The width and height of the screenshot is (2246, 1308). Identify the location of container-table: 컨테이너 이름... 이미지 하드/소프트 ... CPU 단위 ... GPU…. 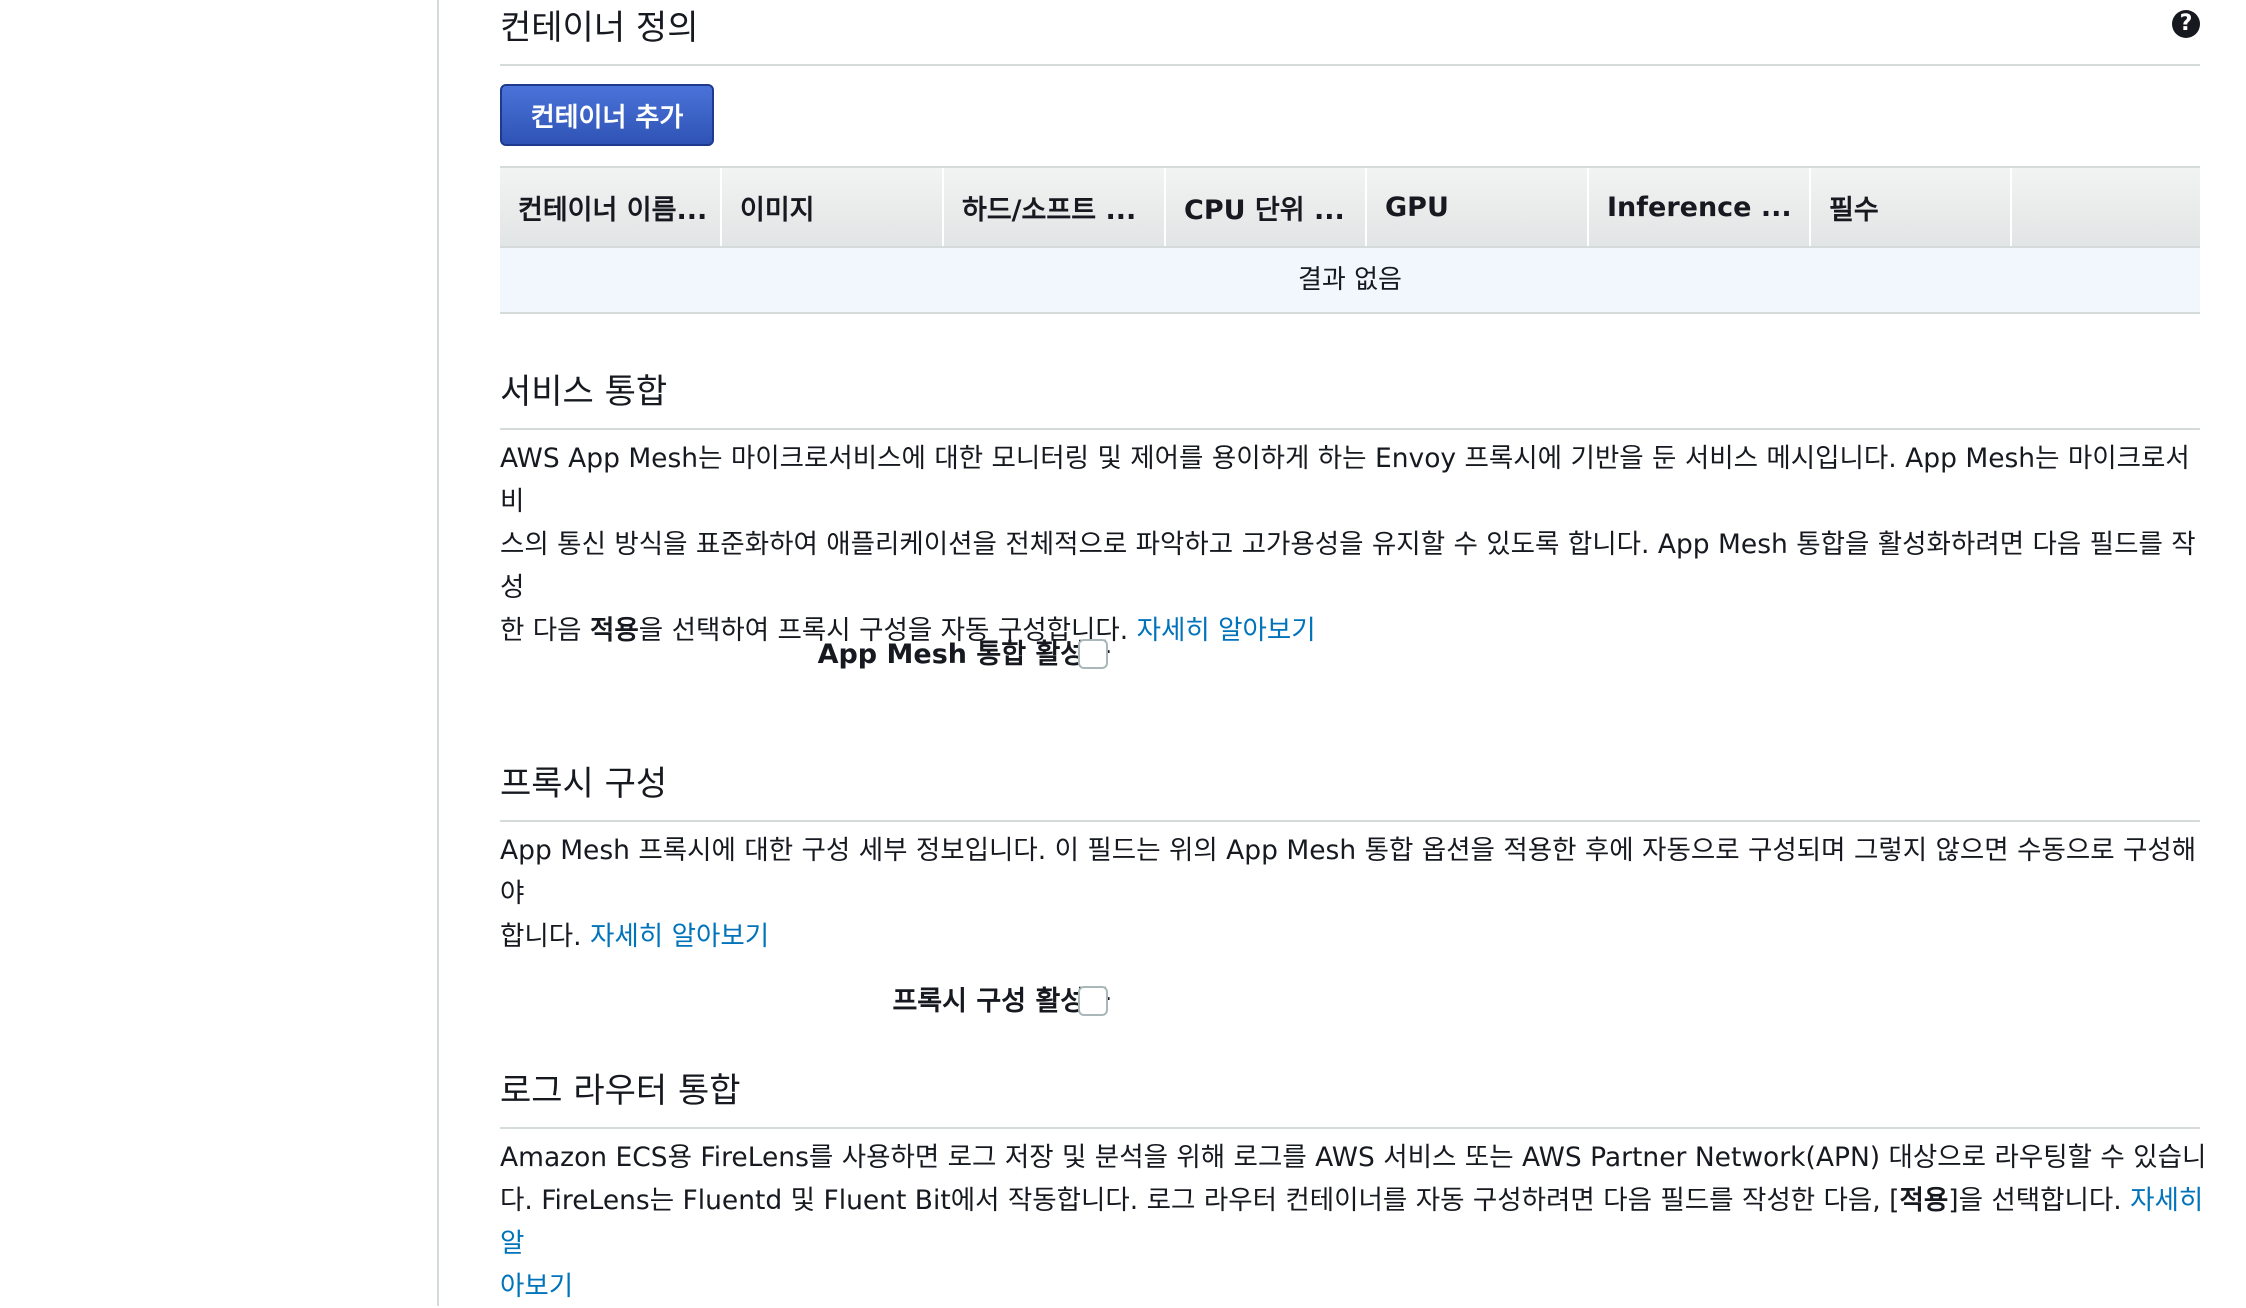
(1350, 240).